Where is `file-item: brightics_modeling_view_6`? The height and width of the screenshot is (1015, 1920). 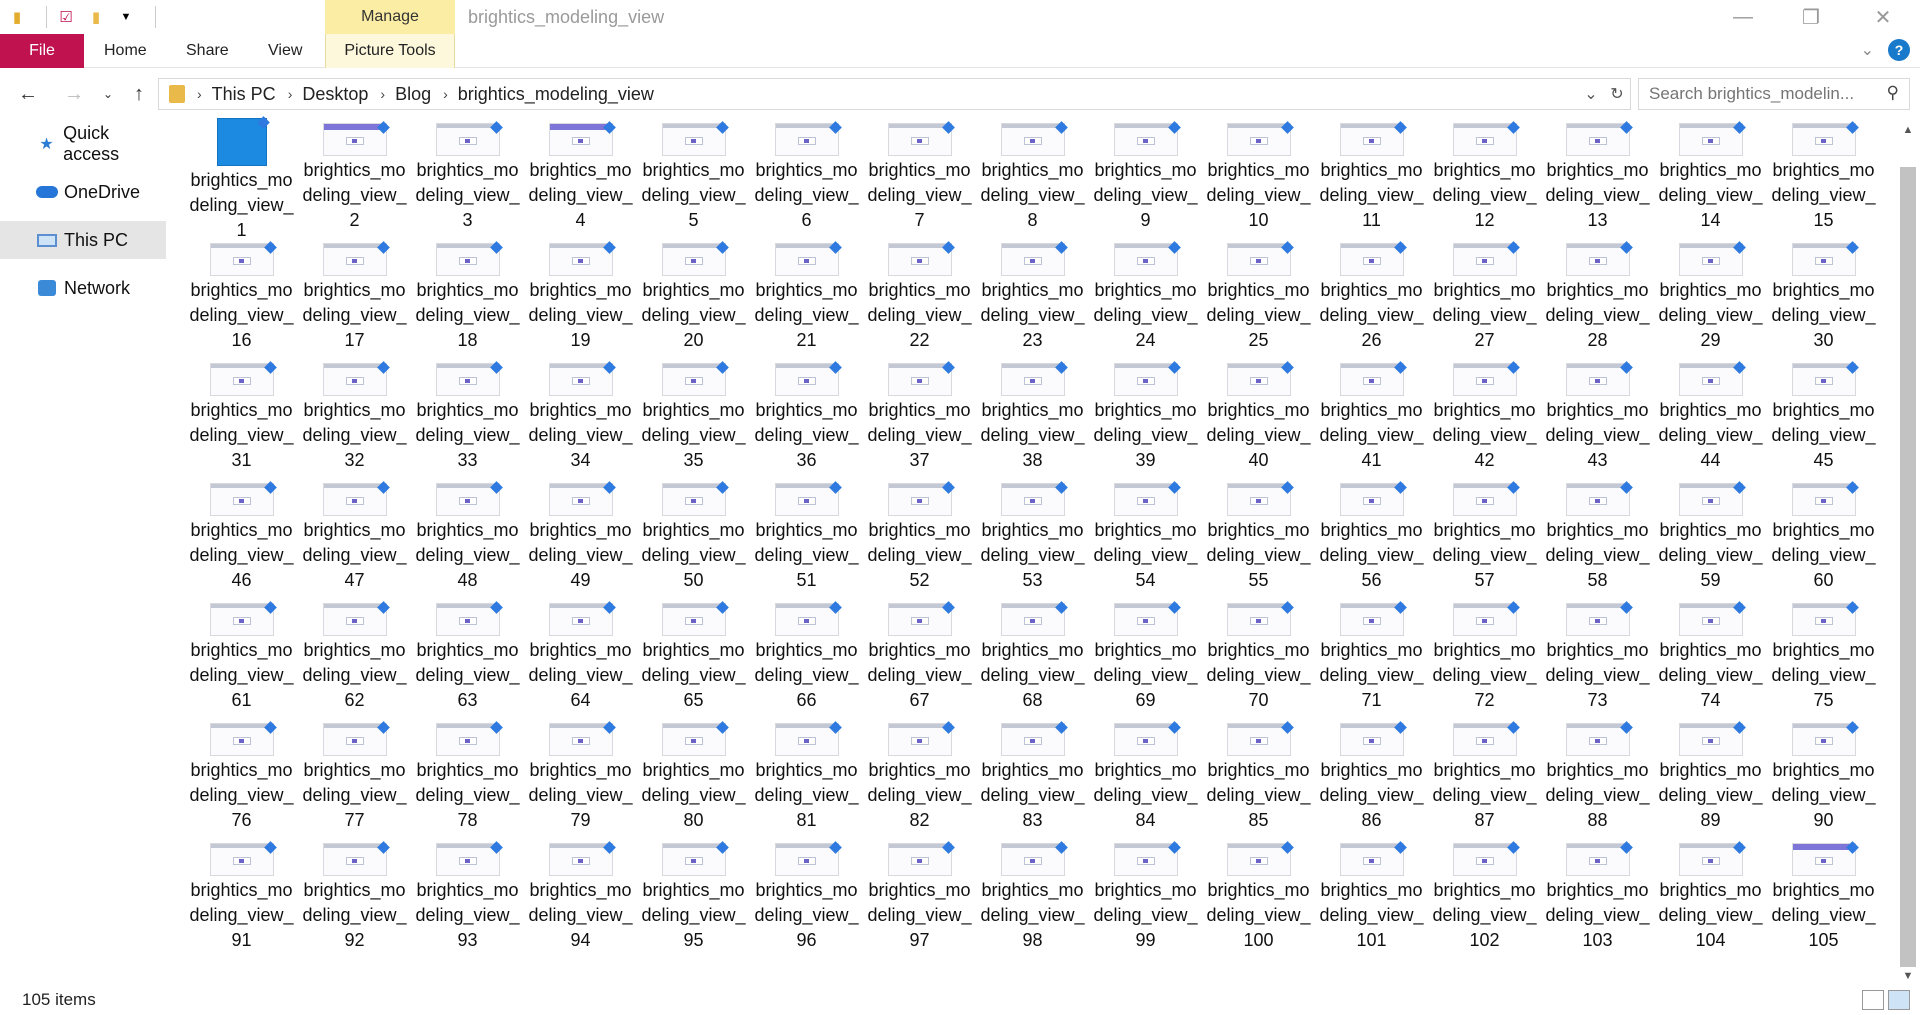
file-item: brightics_modeling_view_6 is located at coordinates (806, 173).